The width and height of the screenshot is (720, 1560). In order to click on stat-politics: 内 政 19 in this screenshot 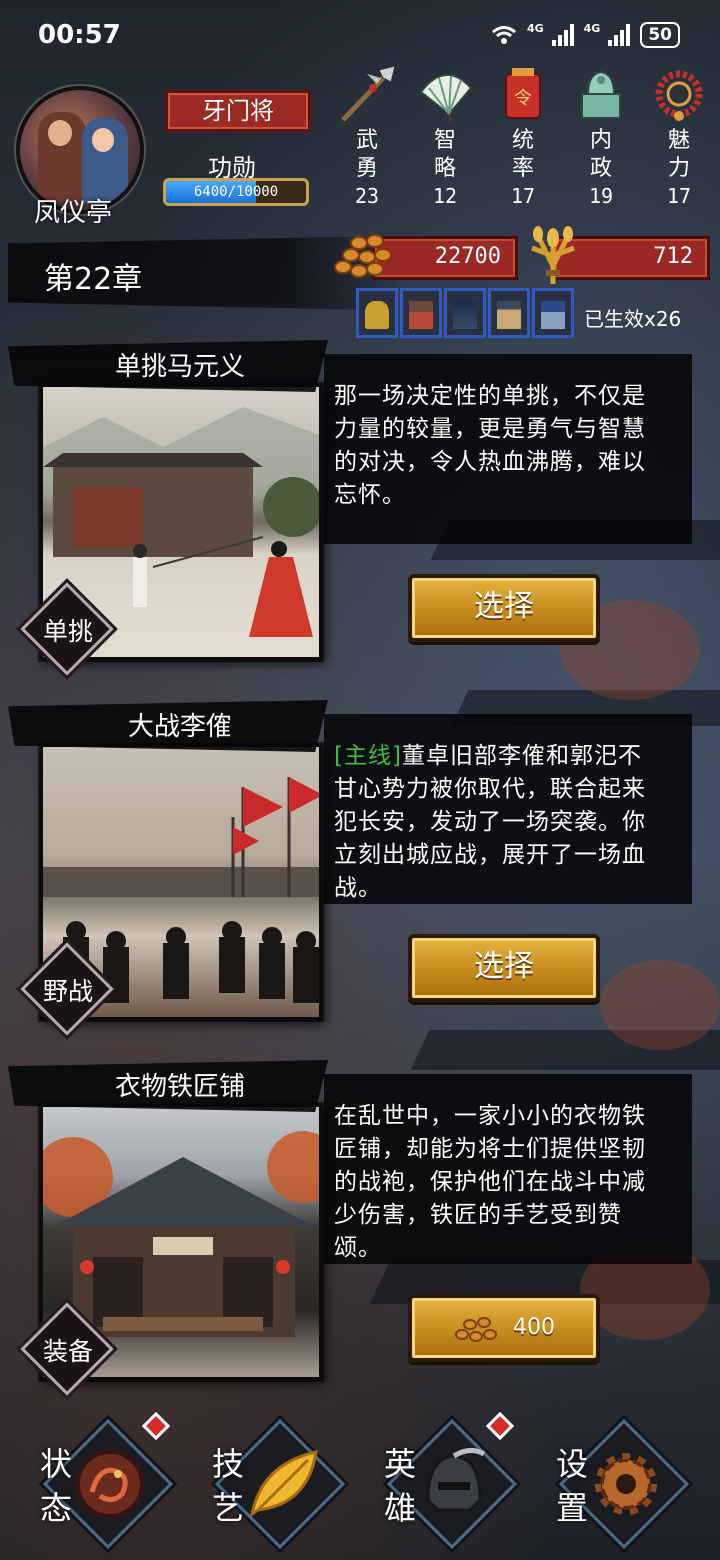, I will do `click(601, 145)`.